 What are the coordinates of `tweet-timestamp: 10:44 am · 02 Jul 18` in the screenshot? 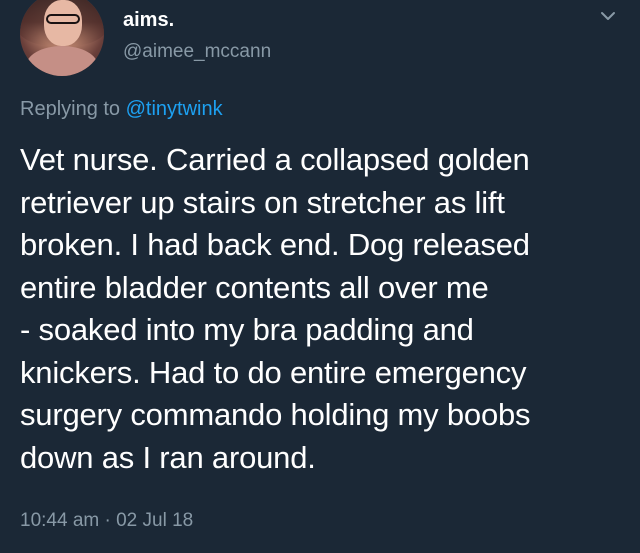 It's located at (106, 521).